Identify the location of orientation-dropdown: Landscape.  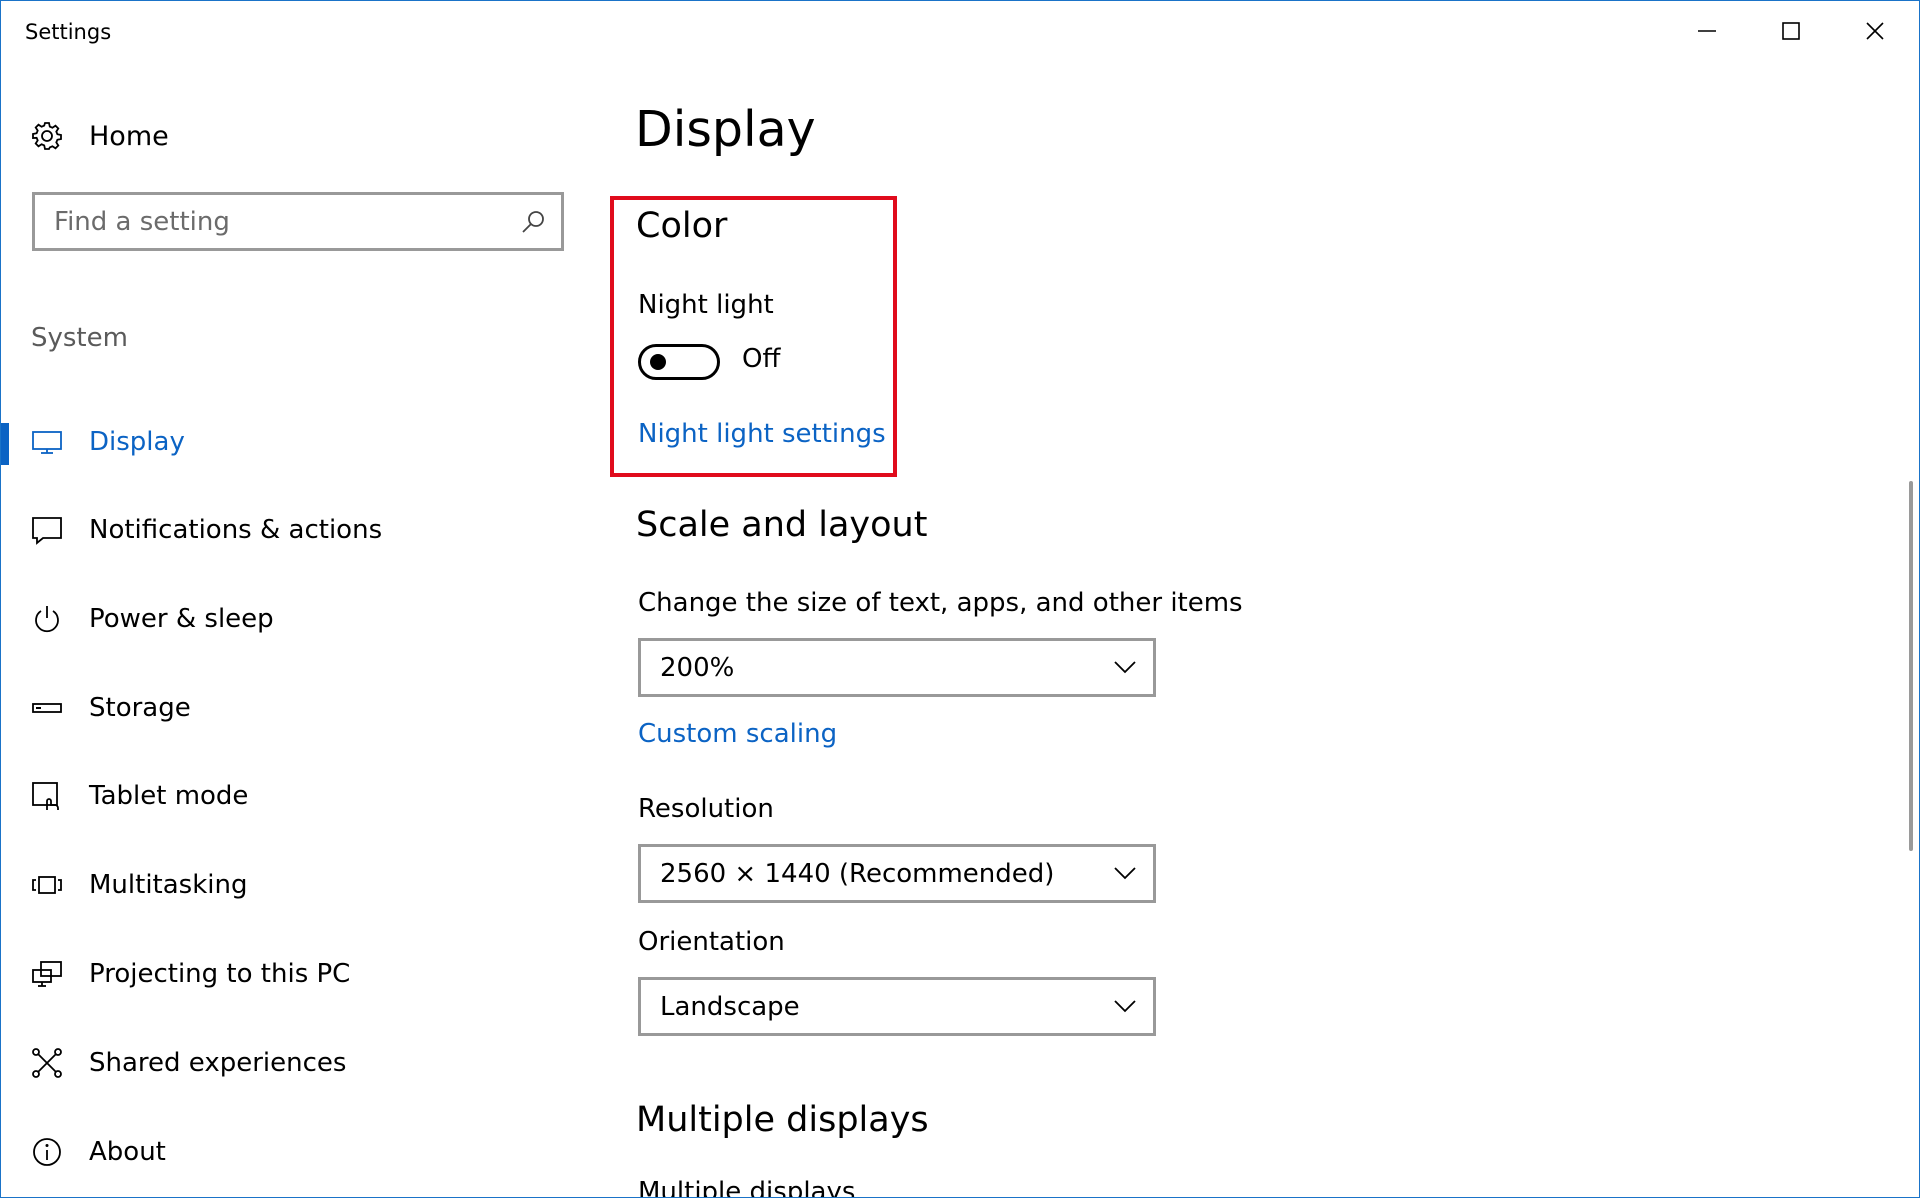
(897, 1006).